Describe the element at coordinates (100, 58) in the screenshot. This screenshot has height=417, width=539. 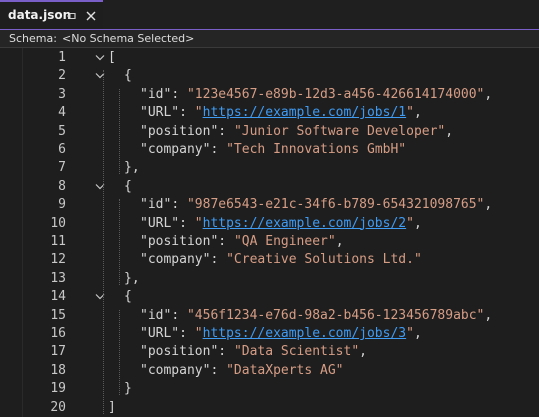
I see `collapse-chevron-icon` at that location.